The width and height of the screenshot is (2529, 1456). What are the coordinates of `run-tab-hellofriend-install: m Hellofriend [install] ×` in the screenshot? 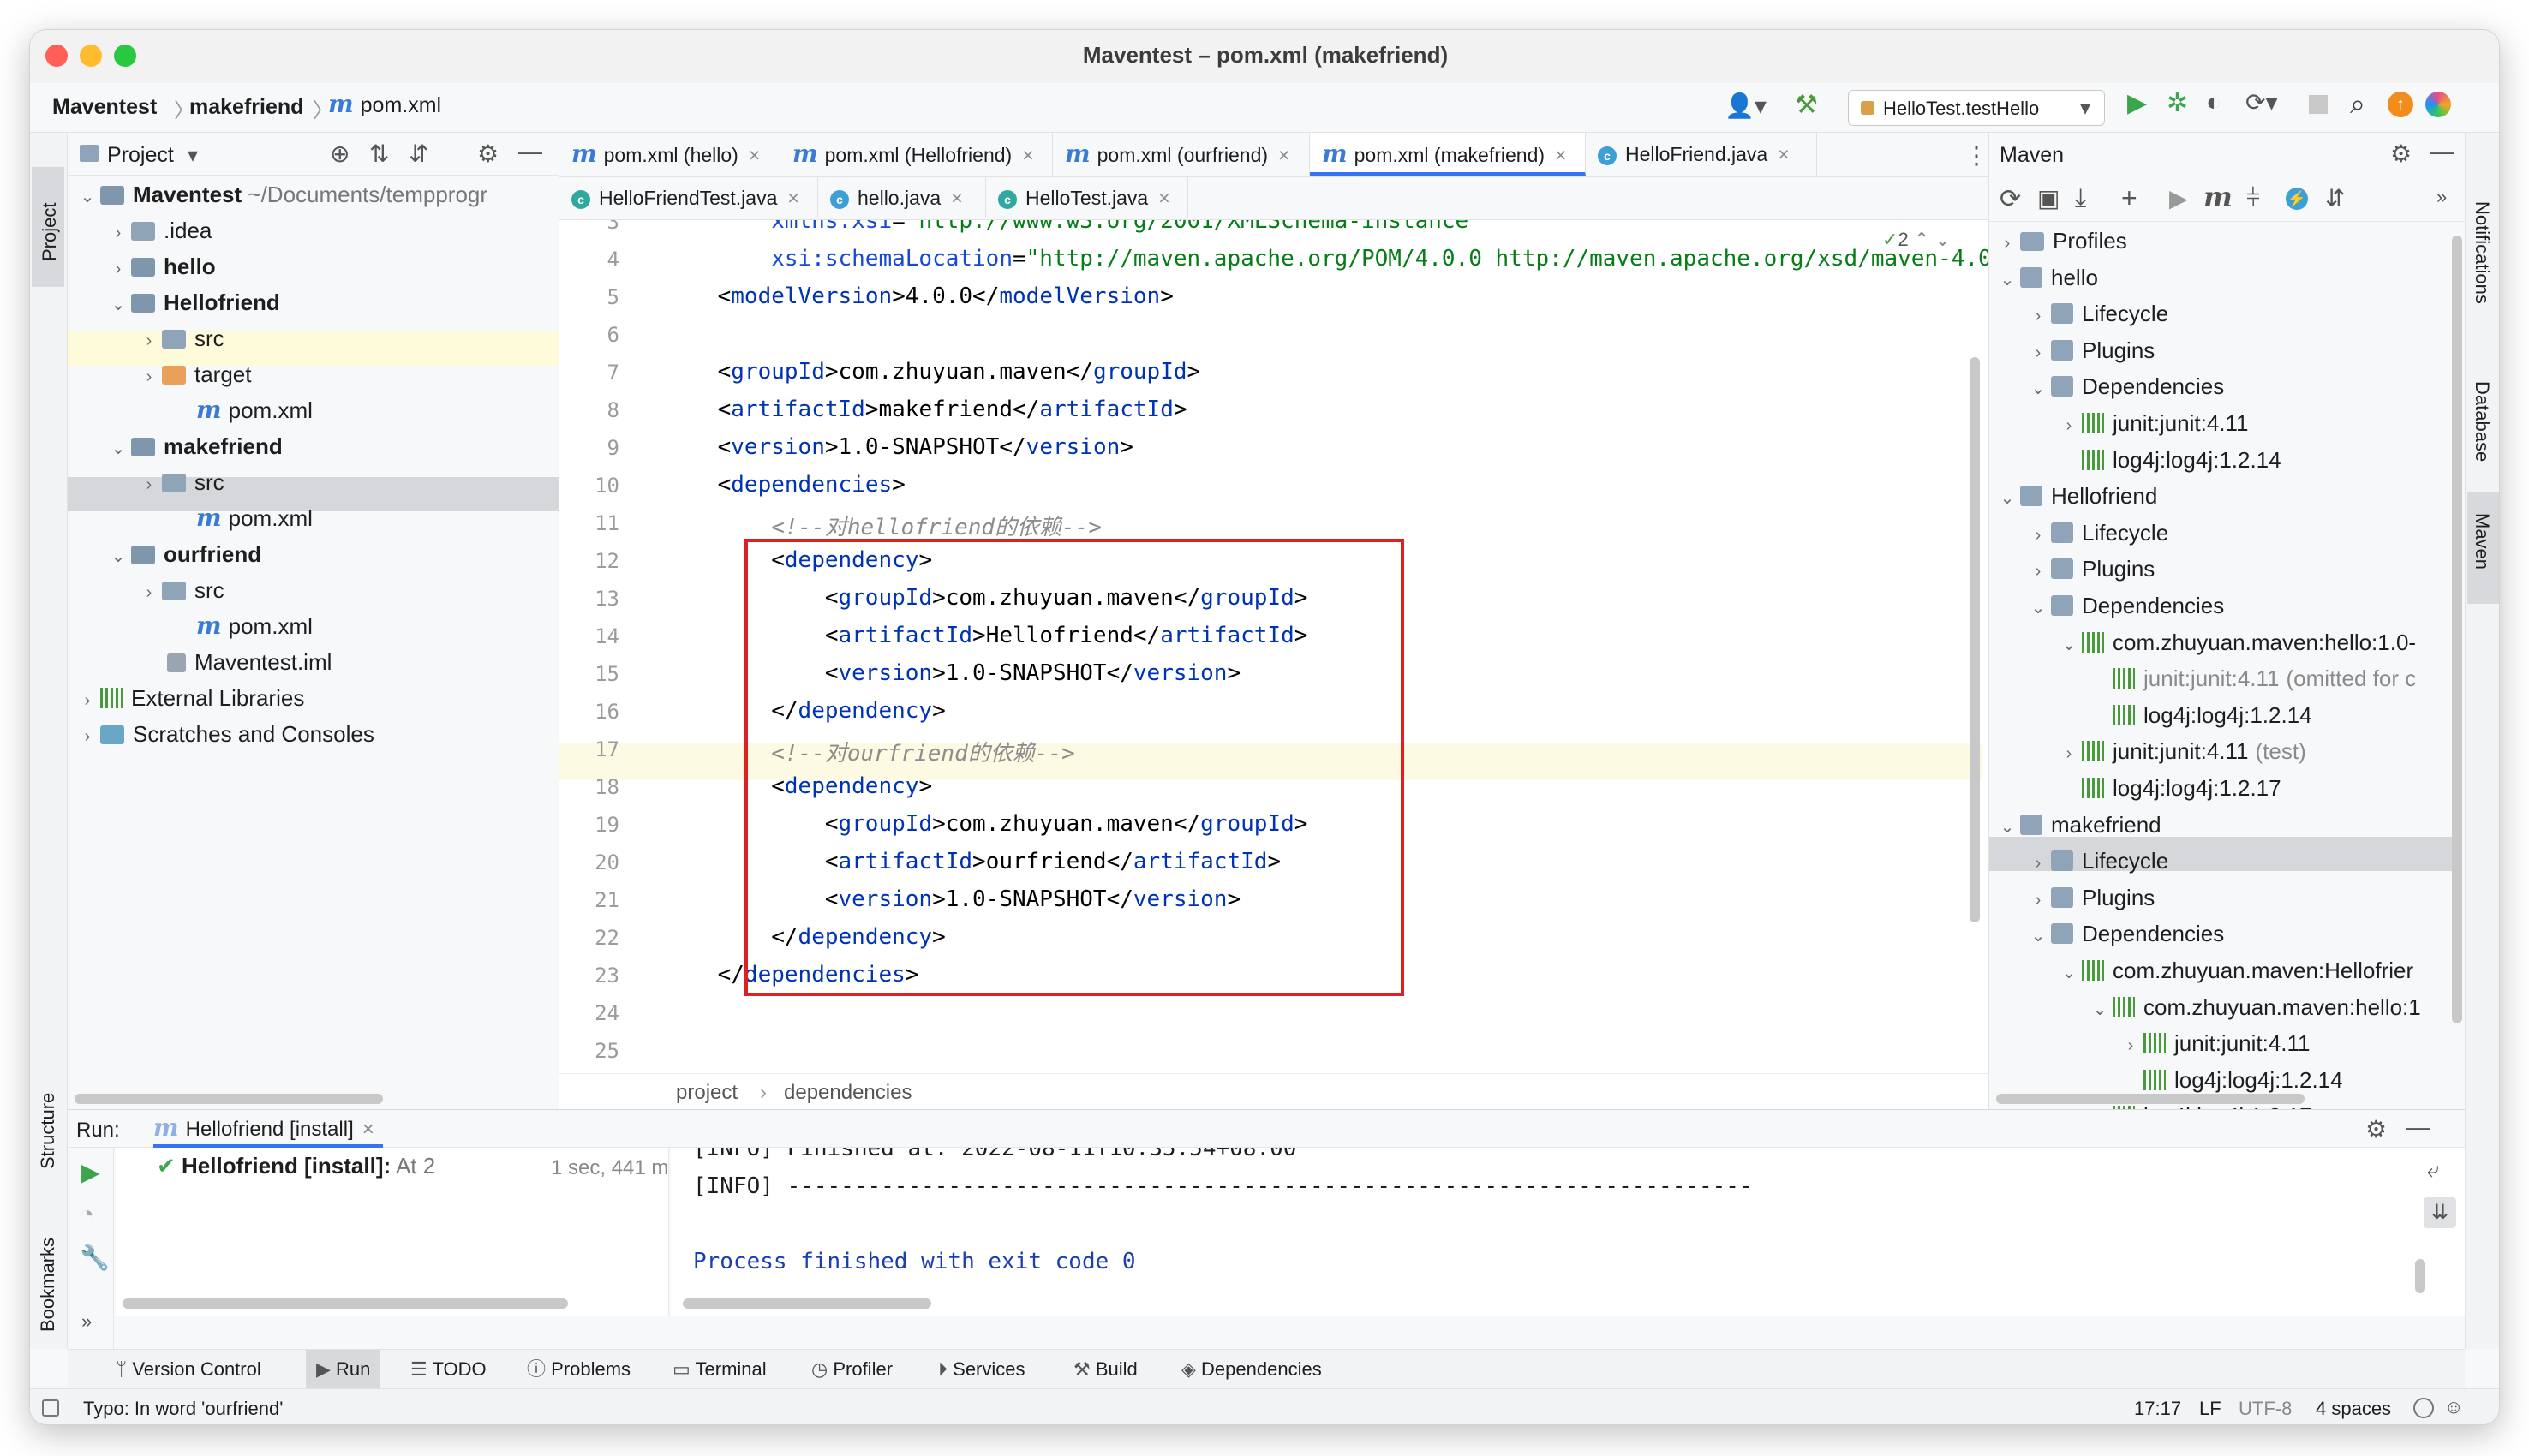 It's located at (268, 1130).